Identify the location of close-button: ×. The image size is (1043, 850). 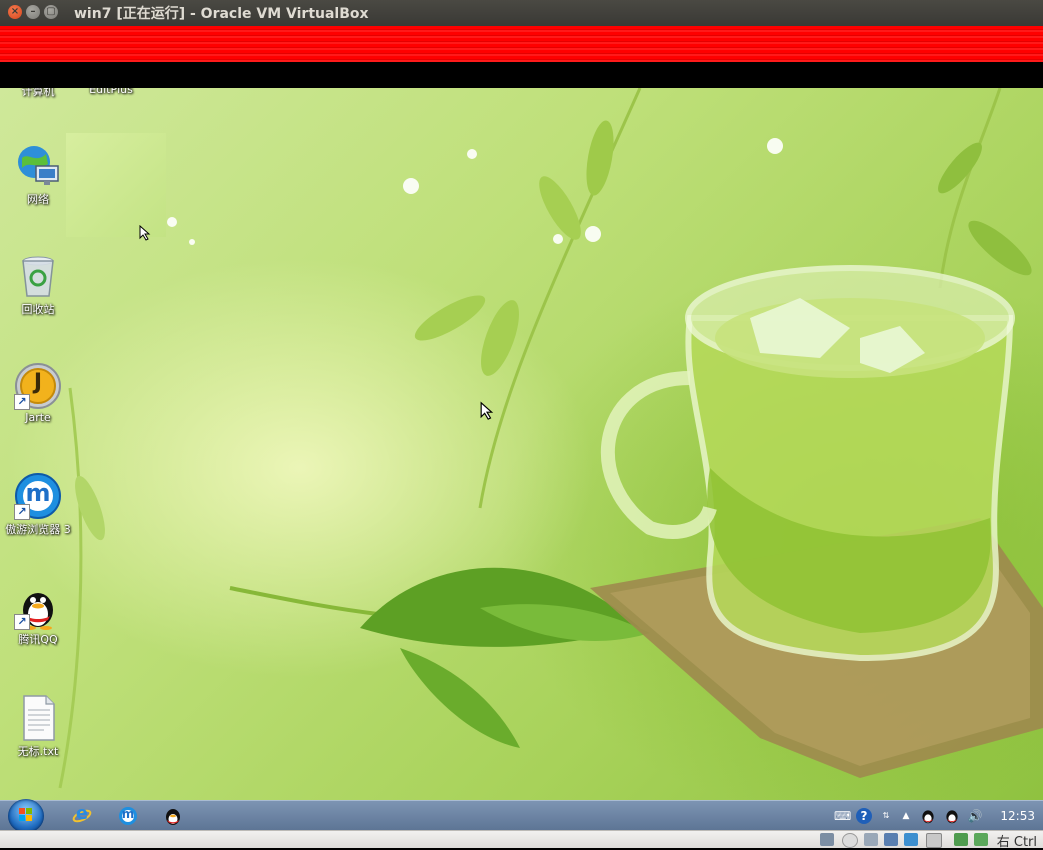
(15, 12).